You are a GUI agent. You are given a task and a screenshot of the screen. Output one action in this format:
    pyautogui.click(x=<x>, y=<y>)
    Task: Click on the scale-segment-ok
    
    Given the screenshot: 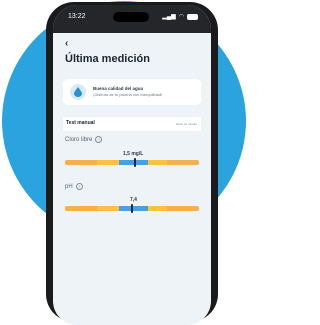 What is the action you would take?
    pyautogui.click(x=133, y=208)
    